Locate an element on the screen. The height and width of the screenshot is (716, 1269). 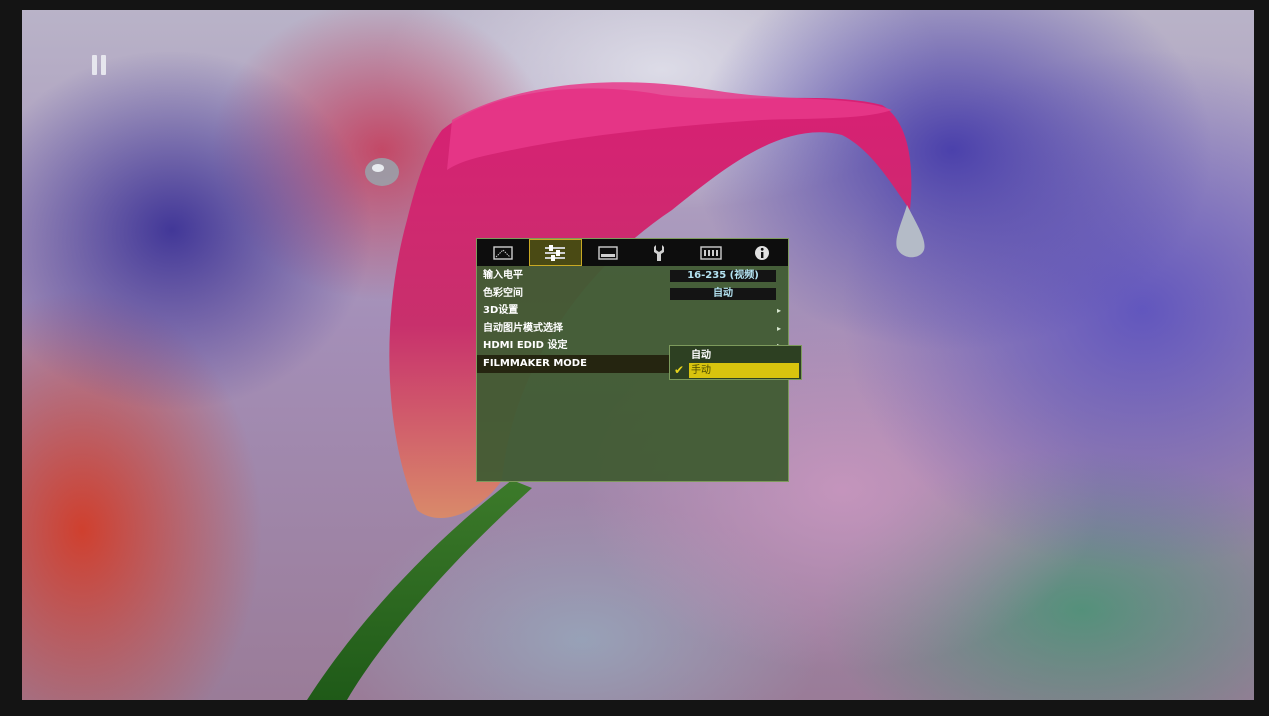
menu-item-label: 自动图片模式选择 is located at coordinates (523, 328).